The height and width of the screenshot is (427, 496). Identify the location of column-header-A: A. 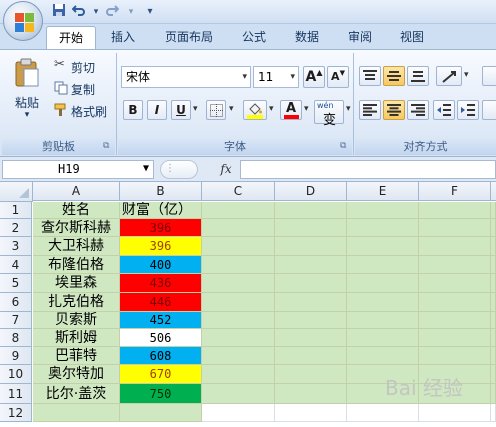
(76, 191).